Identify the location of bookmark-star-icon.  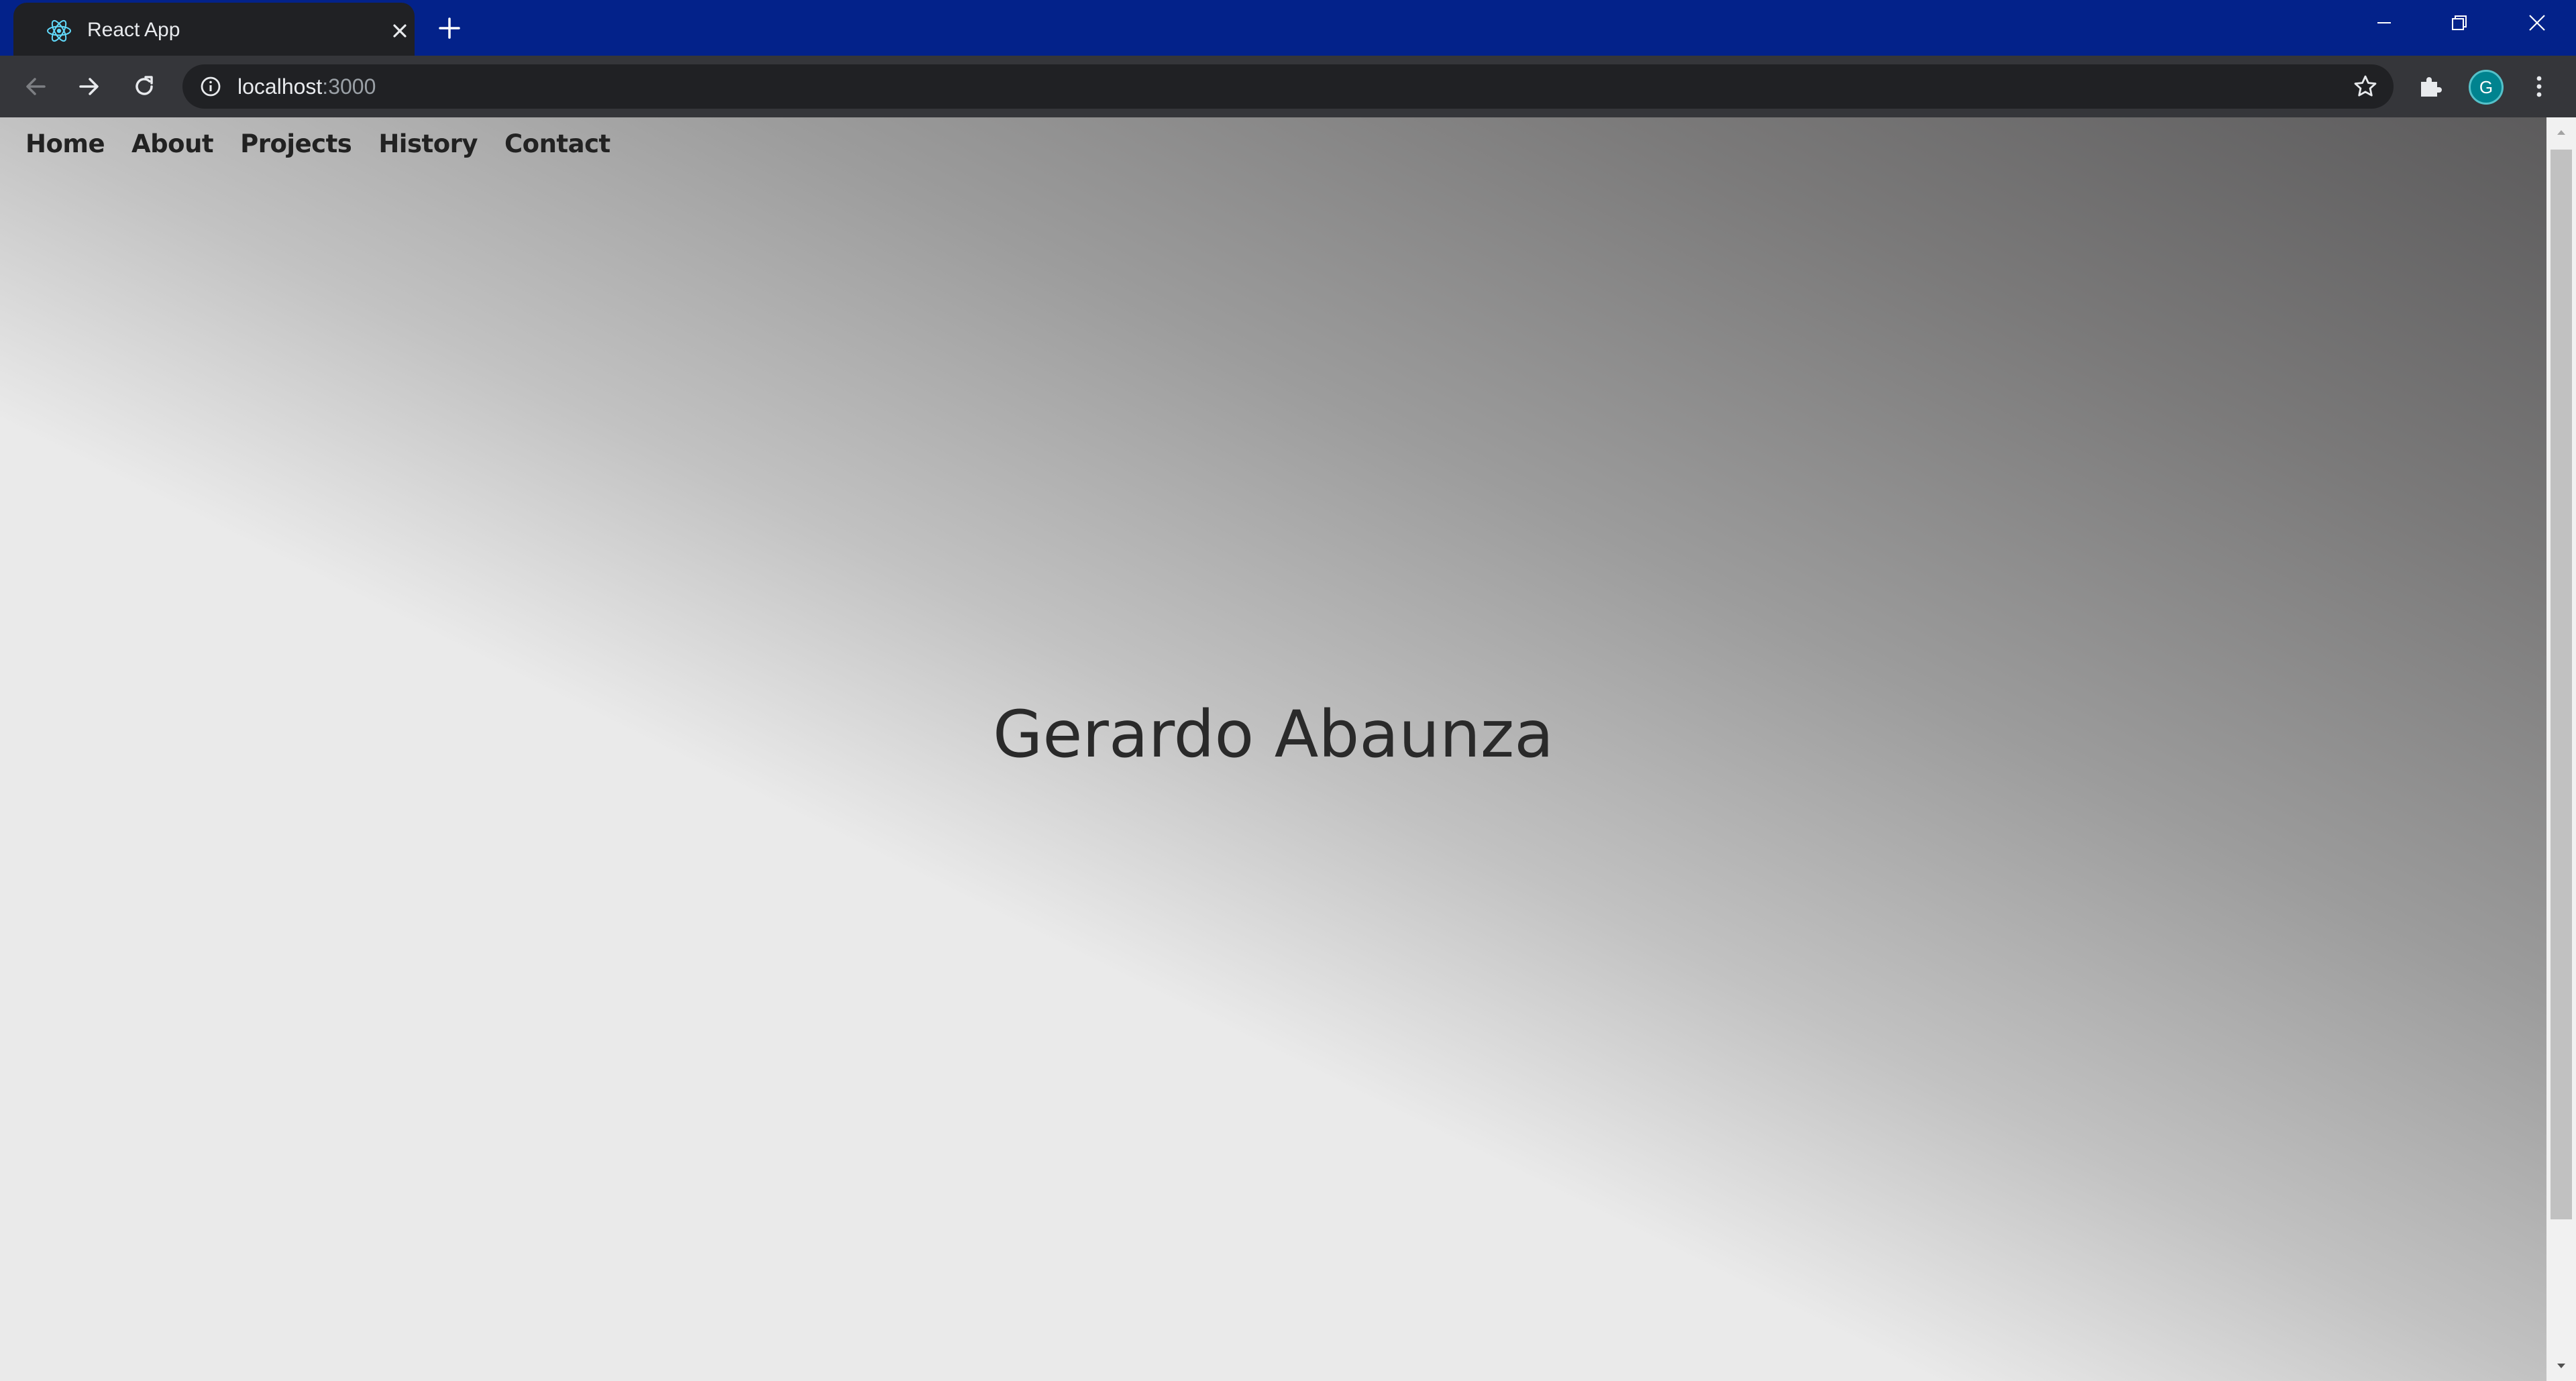
(2365, 86).